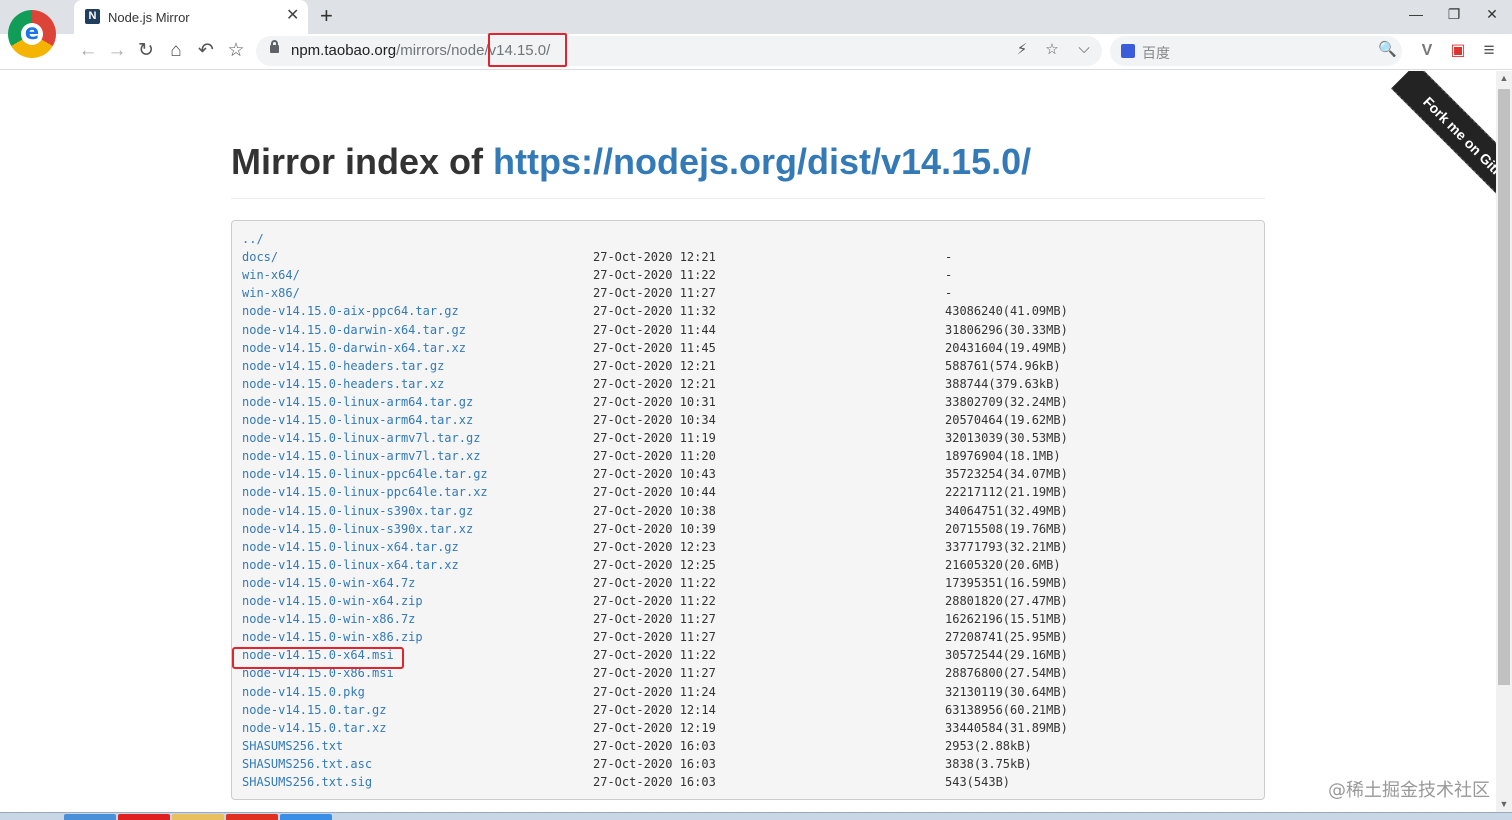 The width and height of the screenshot is (1512, 820). I want to click on pdf-extension-icon: ▣, so click(1458, 51).